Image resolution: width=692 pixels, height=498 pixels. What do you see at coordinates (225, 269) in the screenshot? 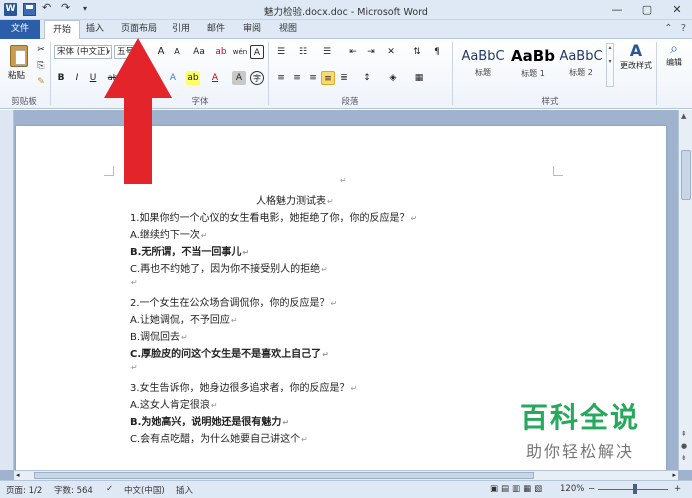
I see `line-text: C.再也不约她了，因为你不接受别人的拒绝` at bounding box center [225, 269].